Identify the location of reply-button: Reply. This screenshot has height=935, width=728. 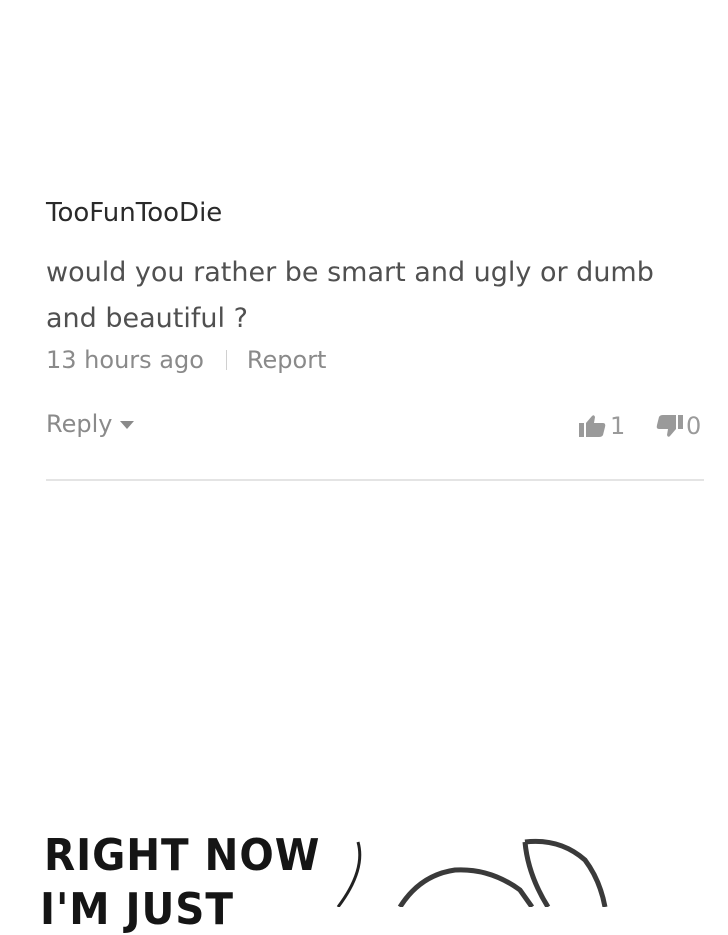
(90, 424).